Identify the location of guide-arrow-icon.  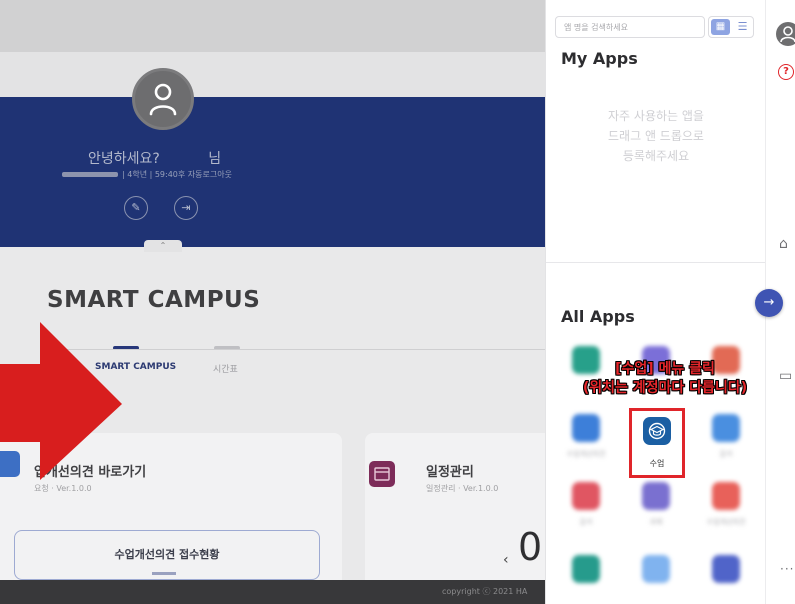
(61, 401).